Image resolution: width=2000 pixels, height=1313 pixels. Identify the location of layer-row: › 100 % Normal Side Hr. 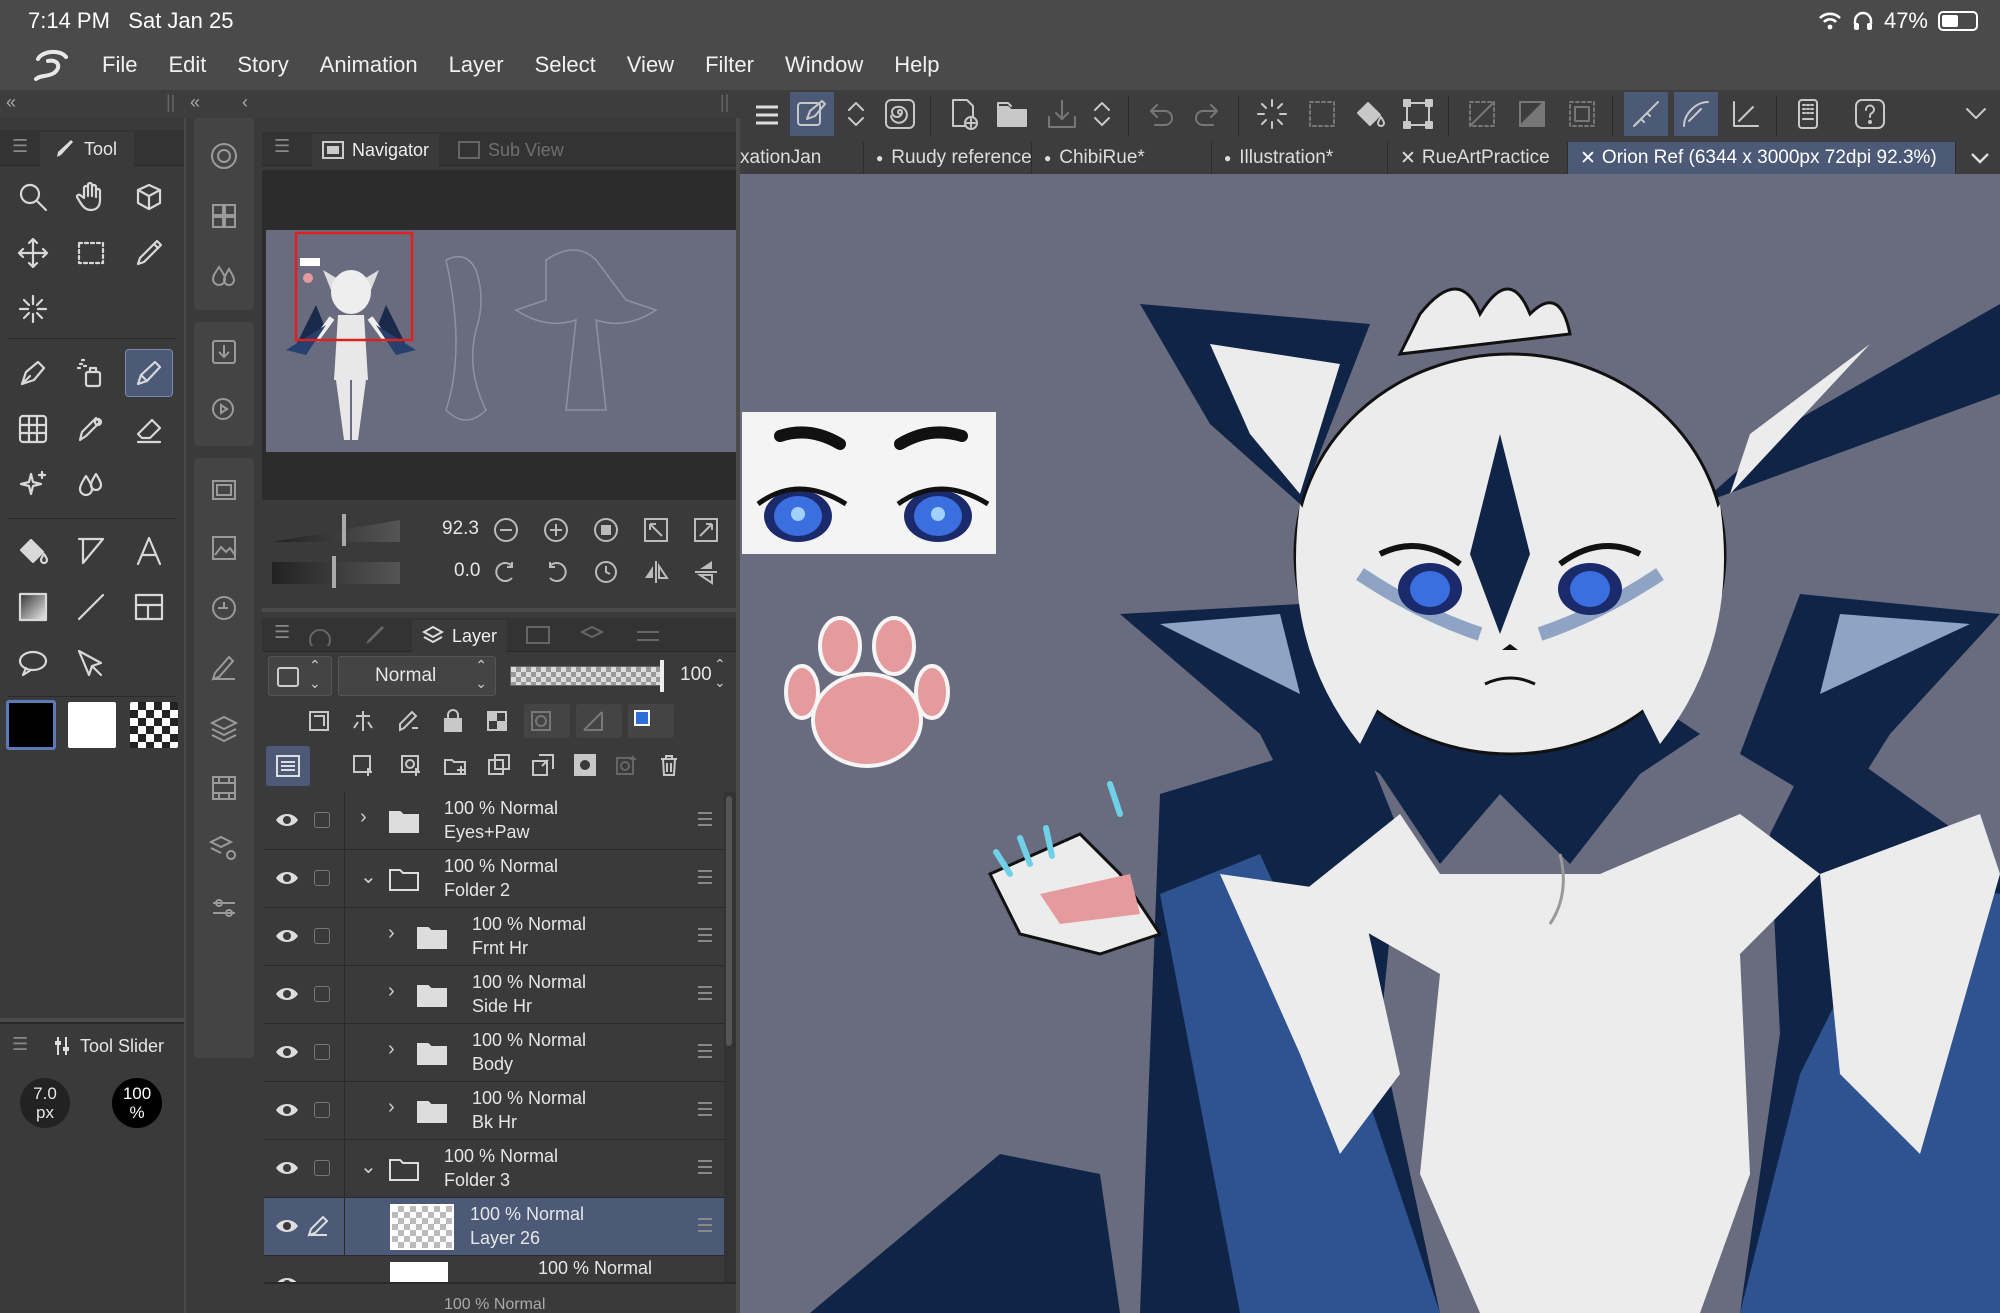
(494, 995).